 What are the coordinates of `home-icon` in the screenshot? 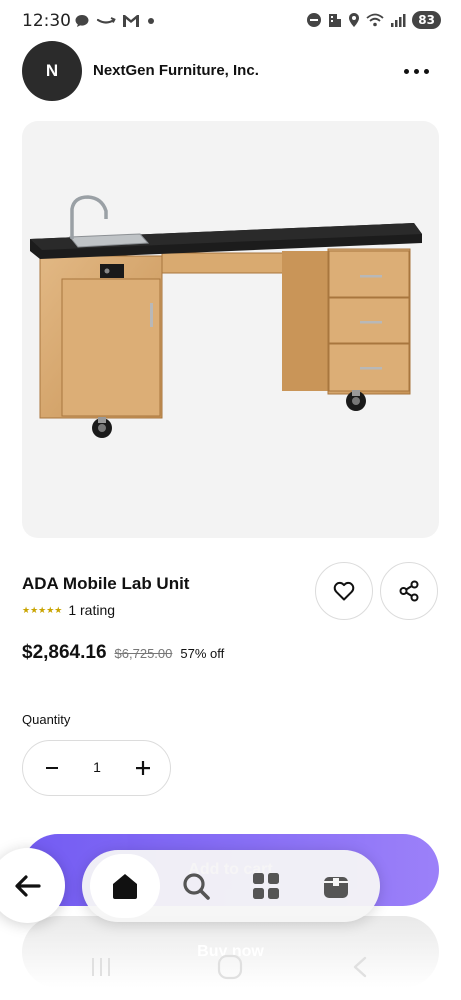 It's located at (125, 886).